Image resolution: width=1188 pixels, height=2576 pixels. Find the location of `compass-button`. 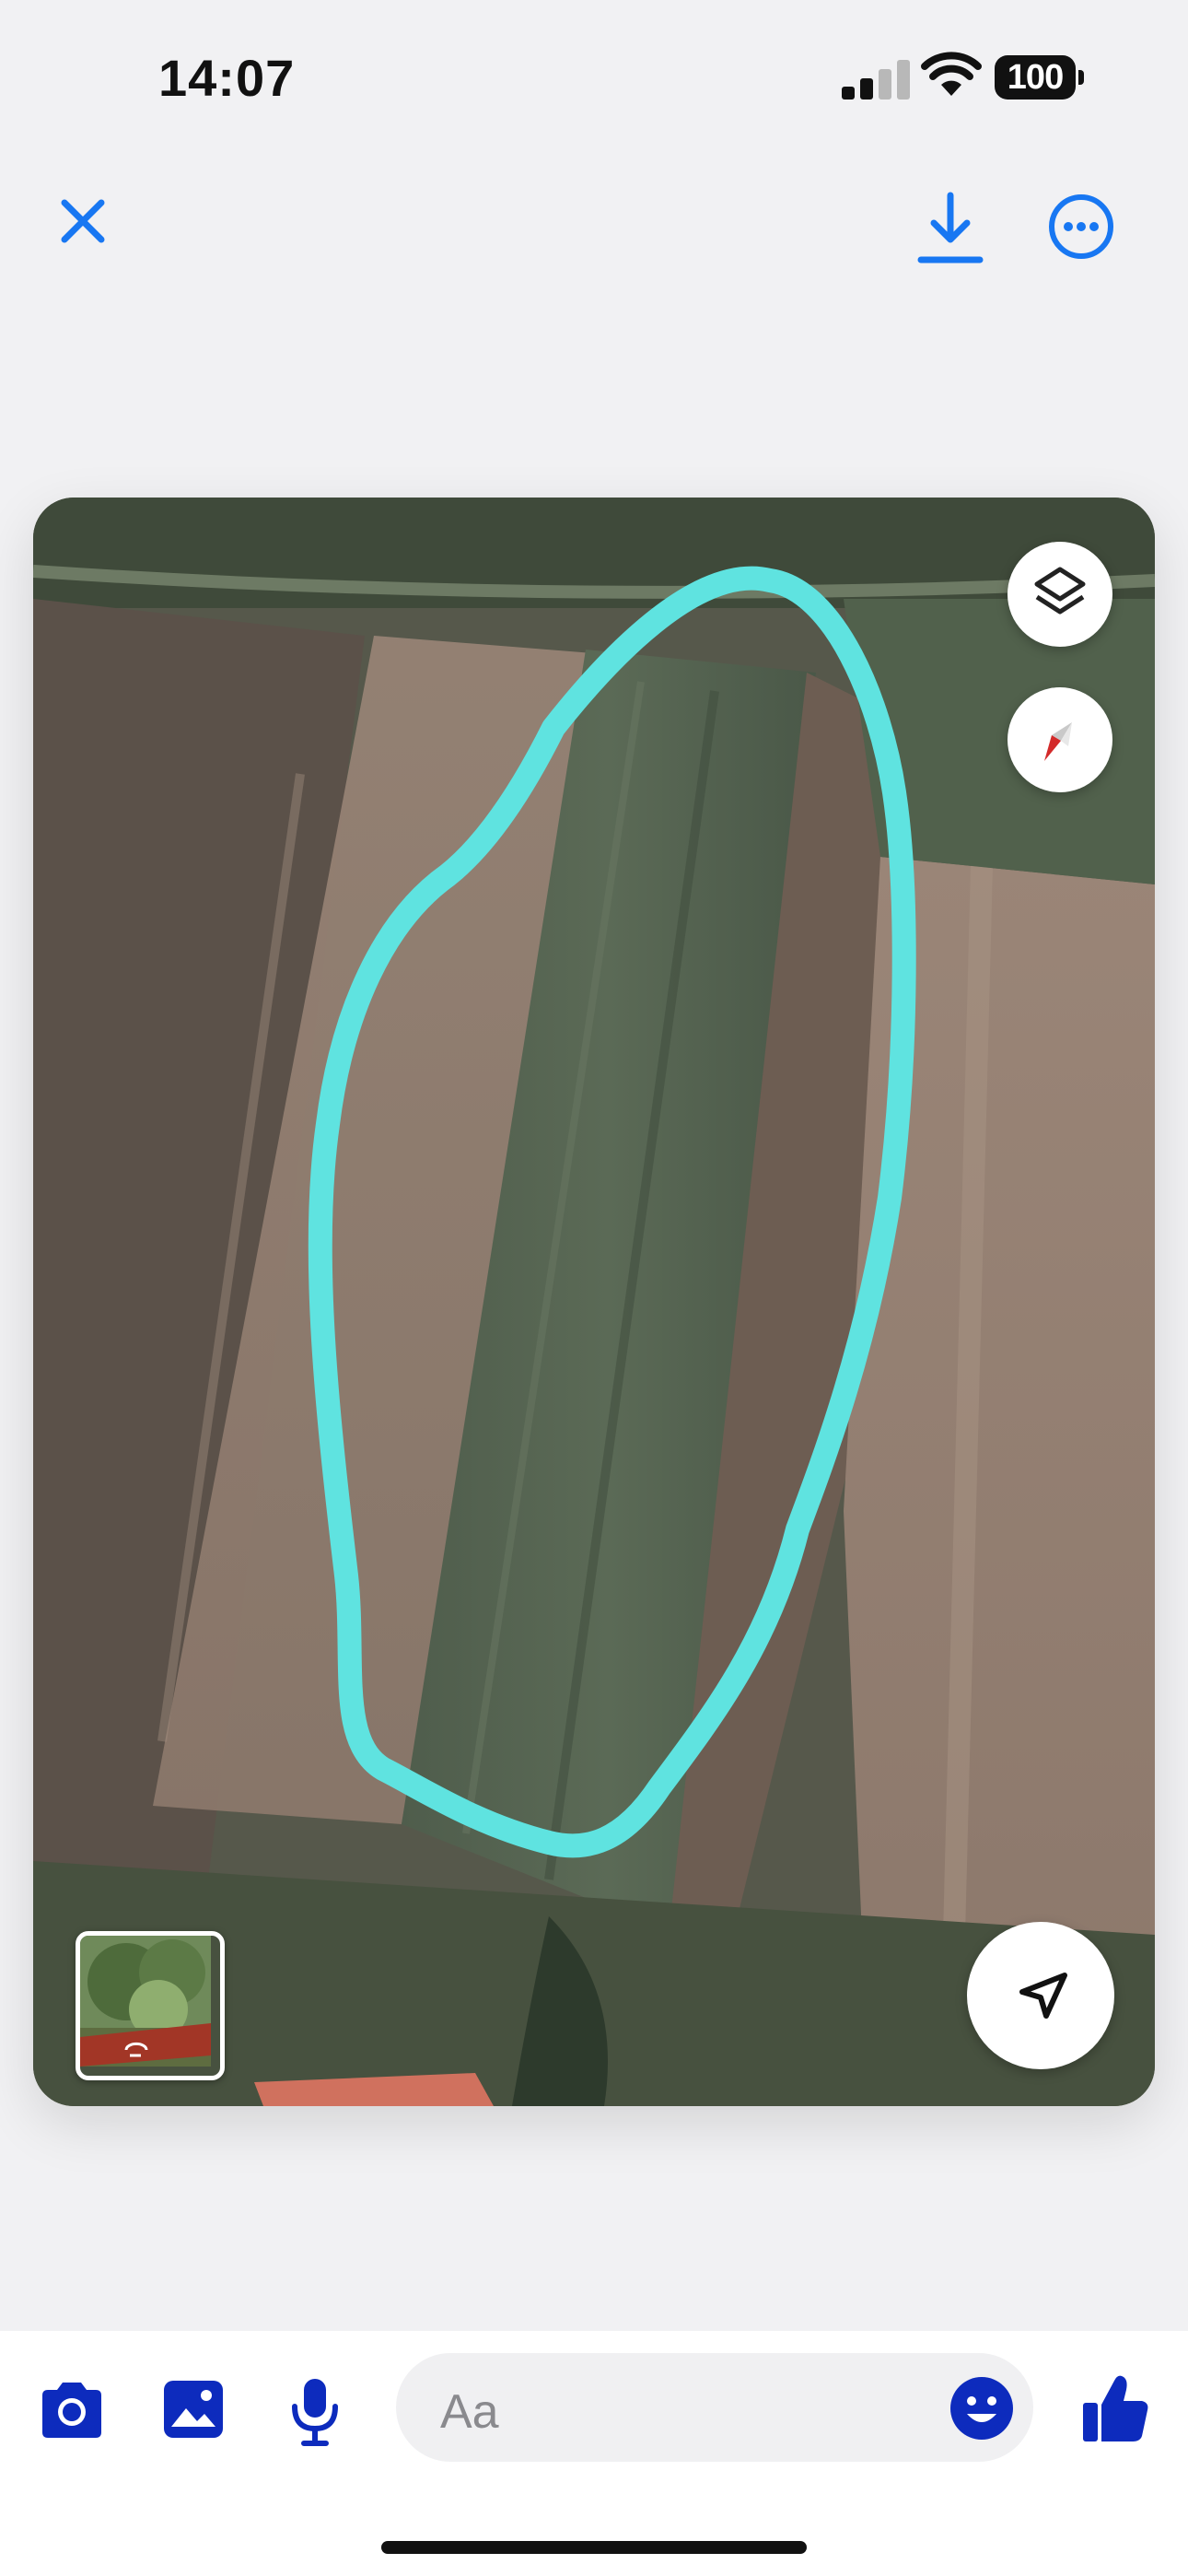

compass-button is located at coordinates (1060, 739).